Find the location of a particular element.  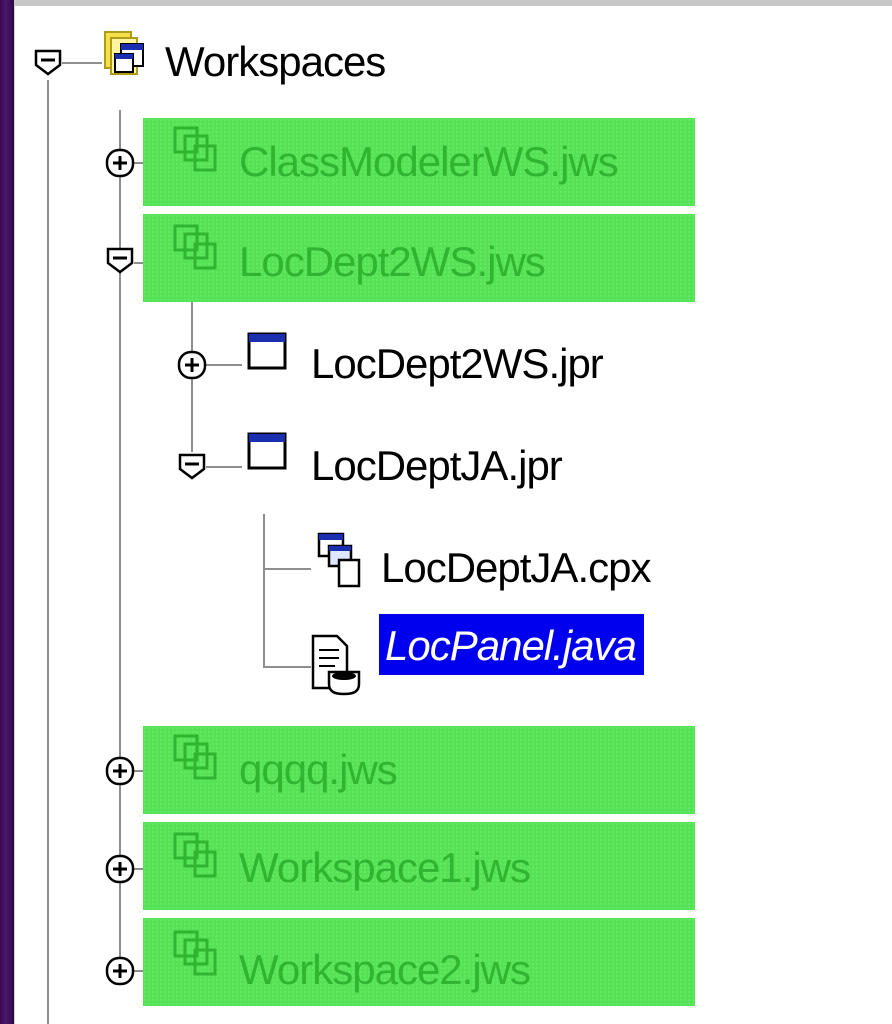

tree-node-label: LocDept2WS.jws is located at coordinates (392, 261).